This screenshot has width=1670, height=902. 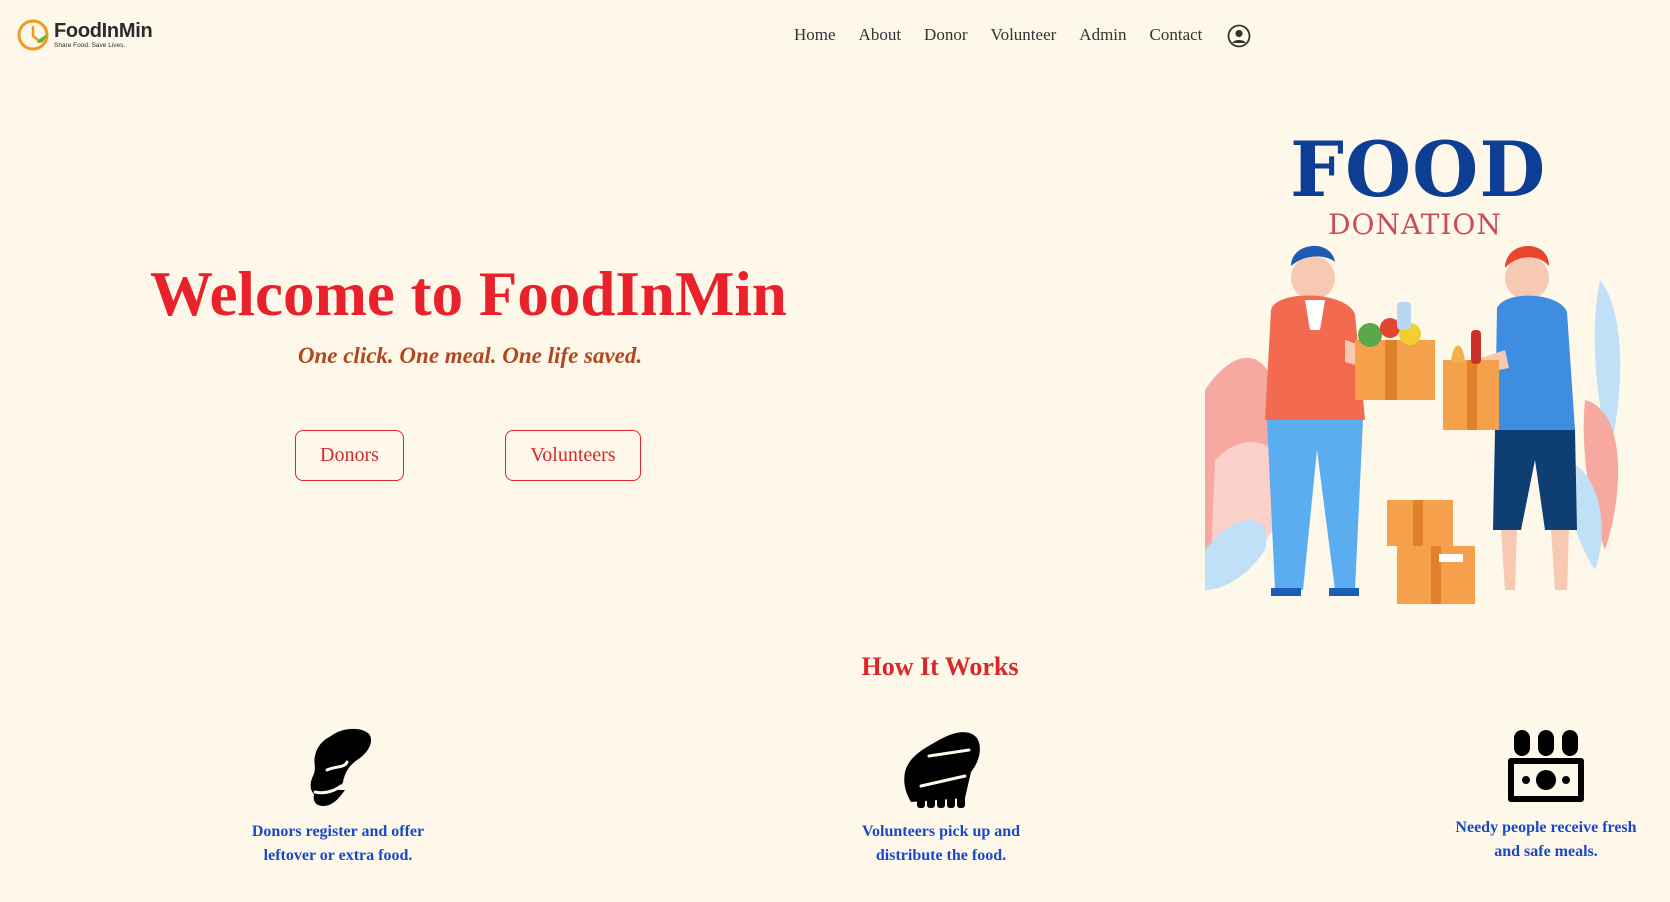 What do you see at coordinates (341, 767) in the screenshot?
I see `heart-hand-icon` at bounding box center [341, 767].